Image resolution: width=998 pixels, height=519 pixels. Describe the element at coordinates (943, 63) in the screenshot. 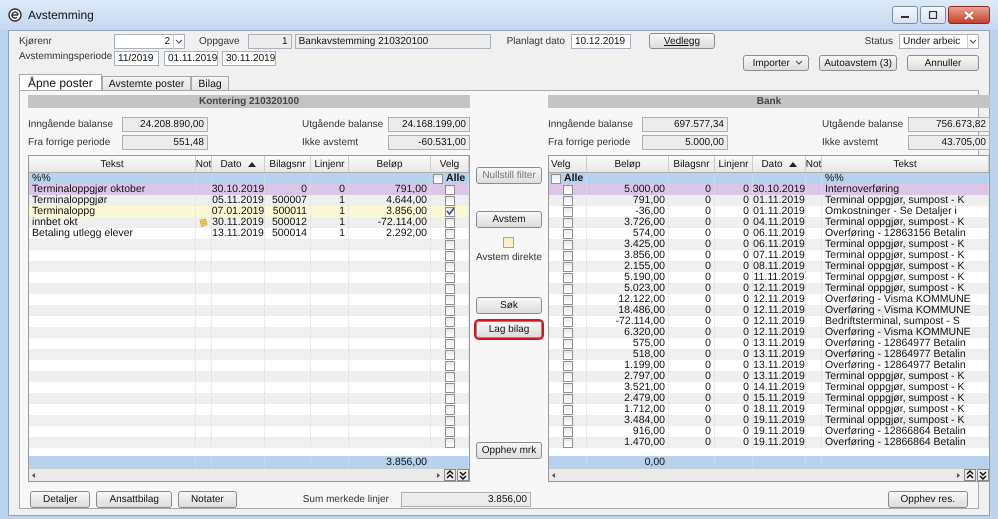

I see `annuller-button: Annuller` at that location.